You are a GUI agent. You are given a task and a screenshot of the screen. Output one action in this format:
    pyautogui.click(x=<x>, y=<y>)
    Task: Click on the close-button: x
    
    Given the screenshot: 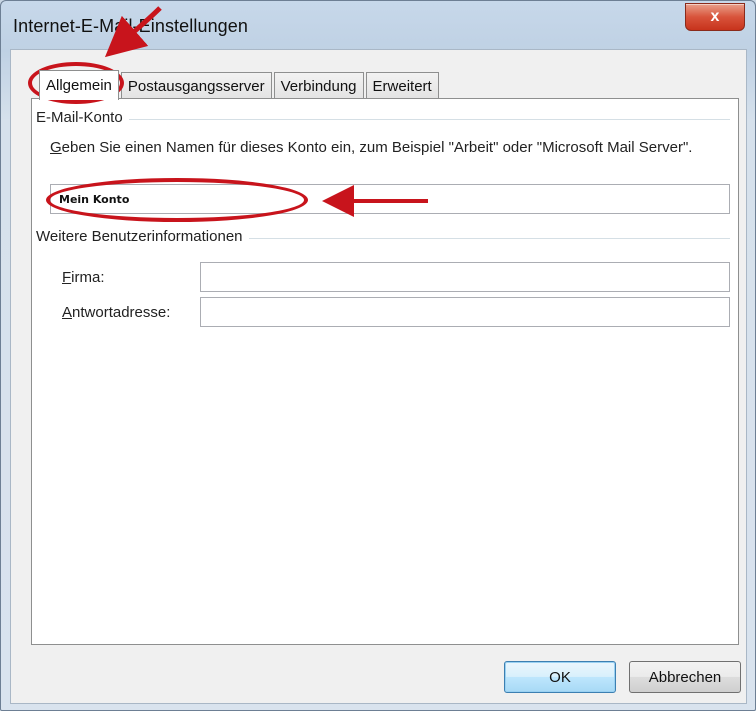 What is the action you would take?
    pyautogui.click(x=715, y=17)
    